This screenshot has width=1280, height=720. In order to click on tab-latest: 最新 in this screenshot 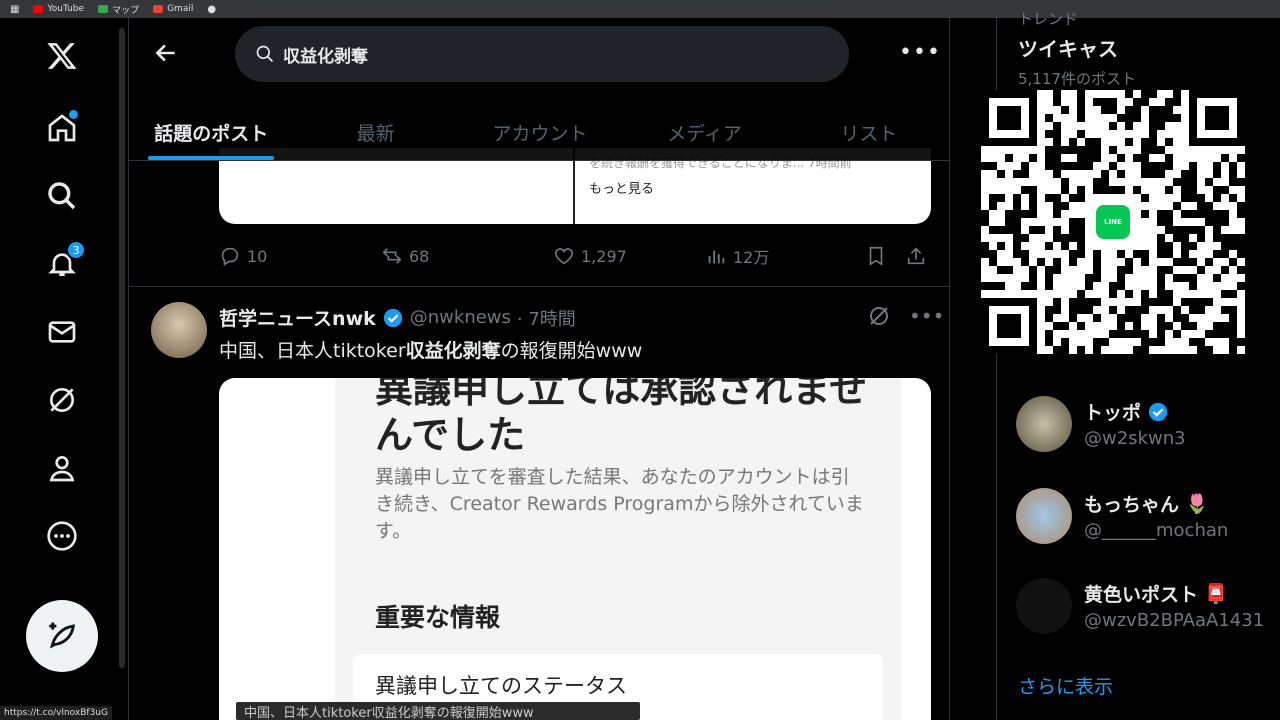, I will do `click(375, 132)`.